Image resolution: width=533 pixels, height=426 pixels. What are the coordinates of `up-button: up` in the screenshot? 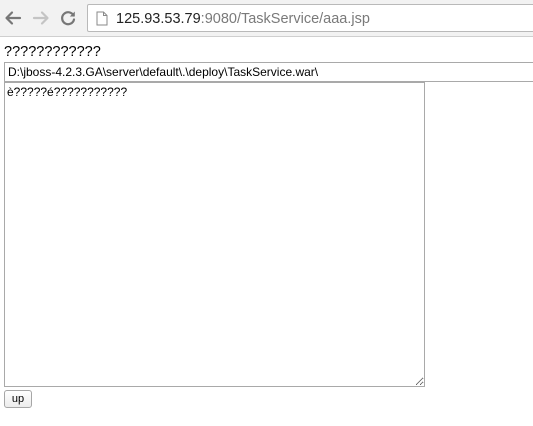 It's located at (18, 399).